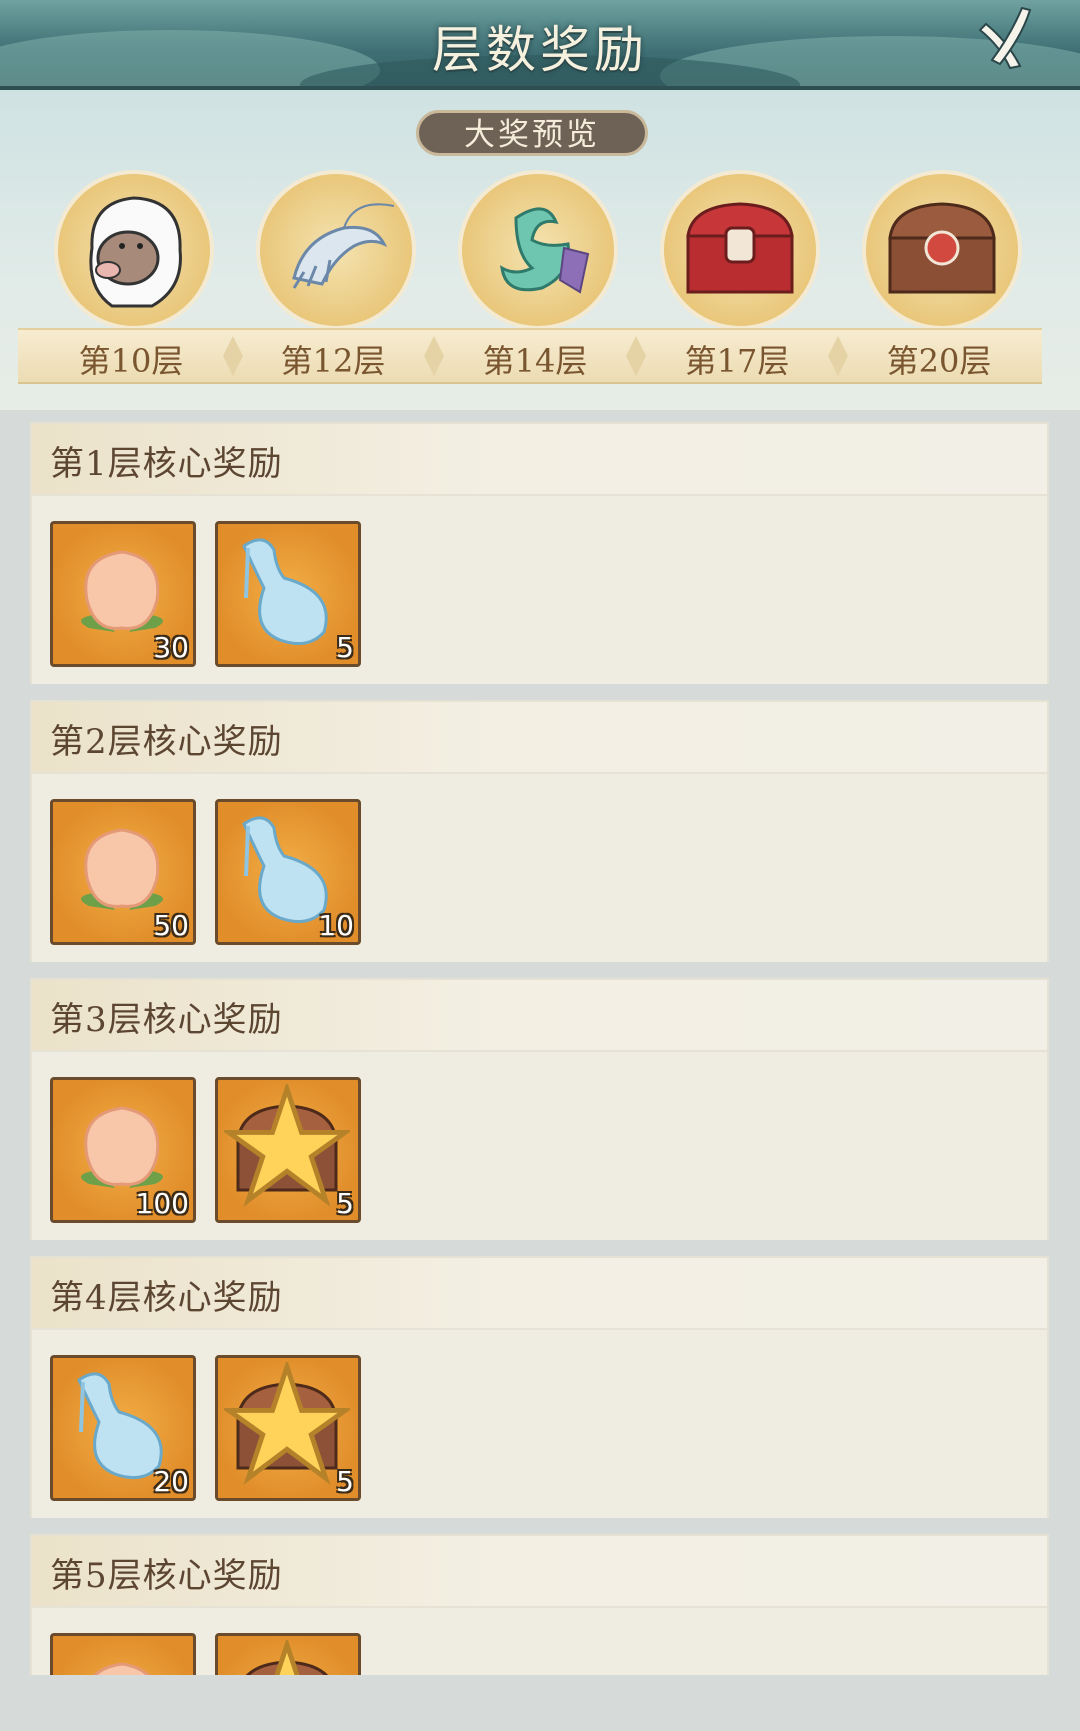 This screenshot has width=1080, height=1731. I want to click on reward-item: 20, so click(123, 1428).